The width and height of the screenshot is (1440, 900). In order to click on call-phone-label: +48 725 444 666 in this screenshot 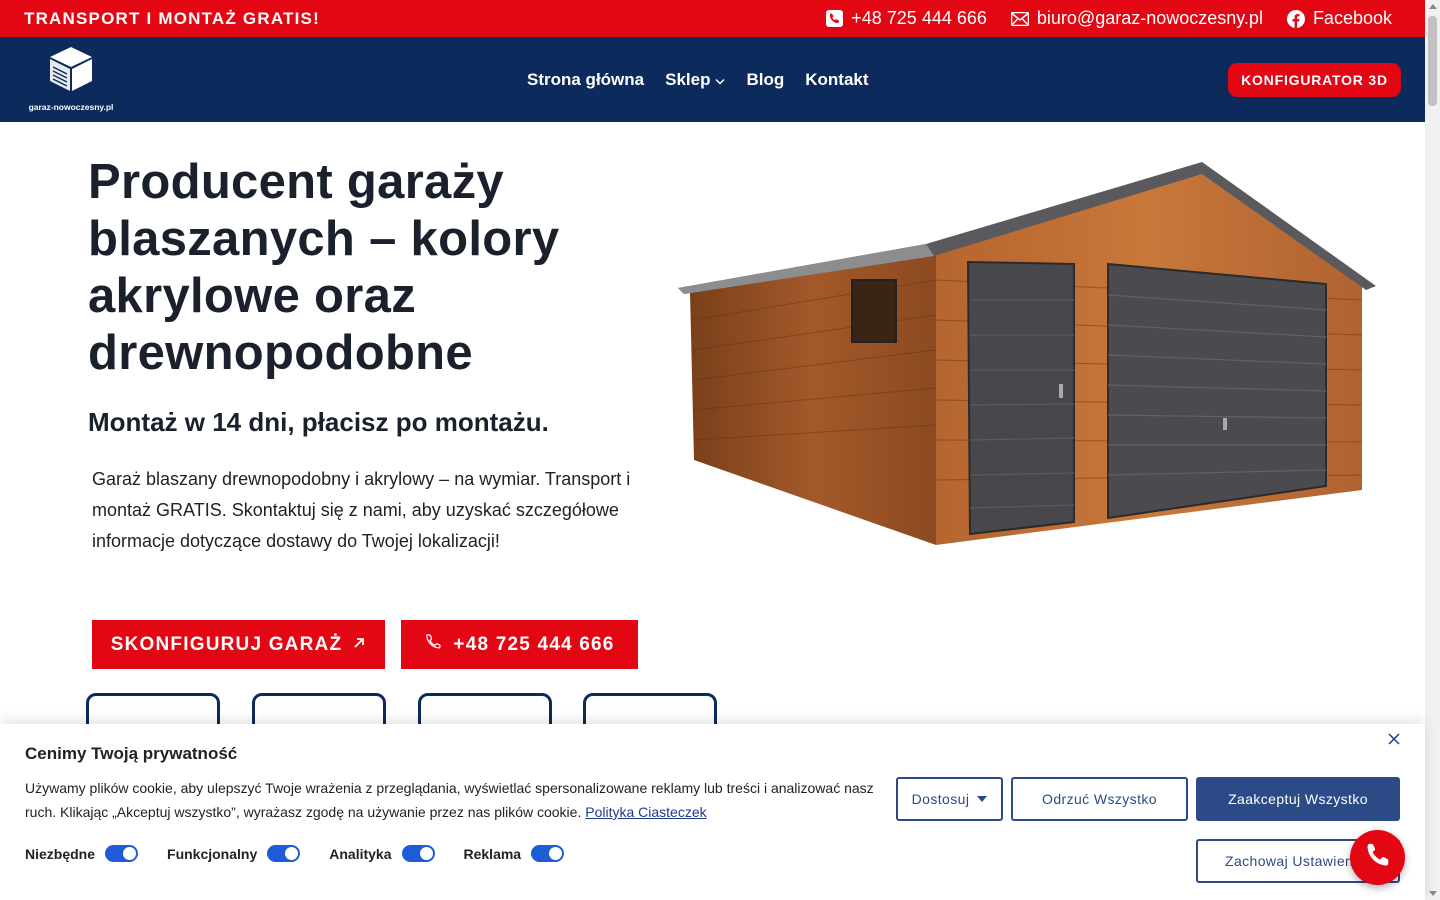, I will do `click(534, 644)`.